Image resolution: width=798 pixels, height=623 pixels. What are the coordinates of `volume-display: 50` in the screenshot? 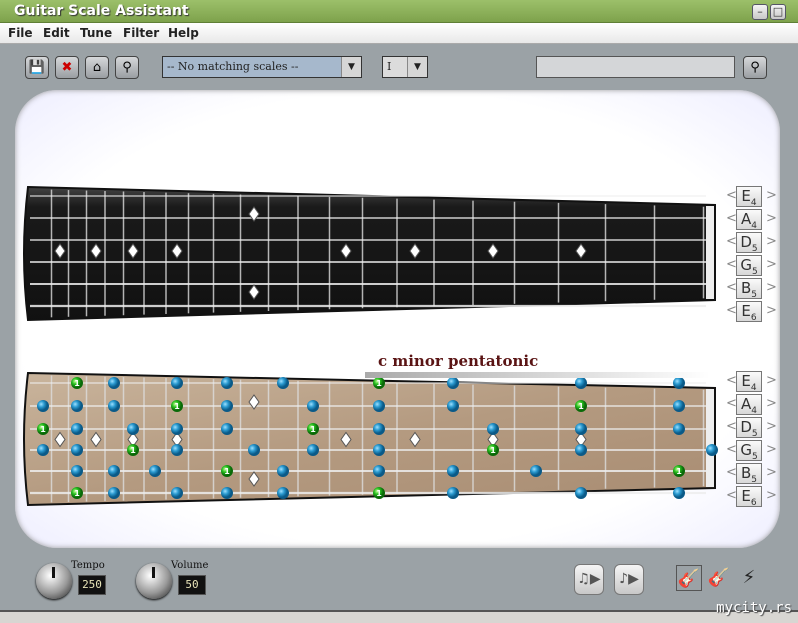 It's located at (192, 585).